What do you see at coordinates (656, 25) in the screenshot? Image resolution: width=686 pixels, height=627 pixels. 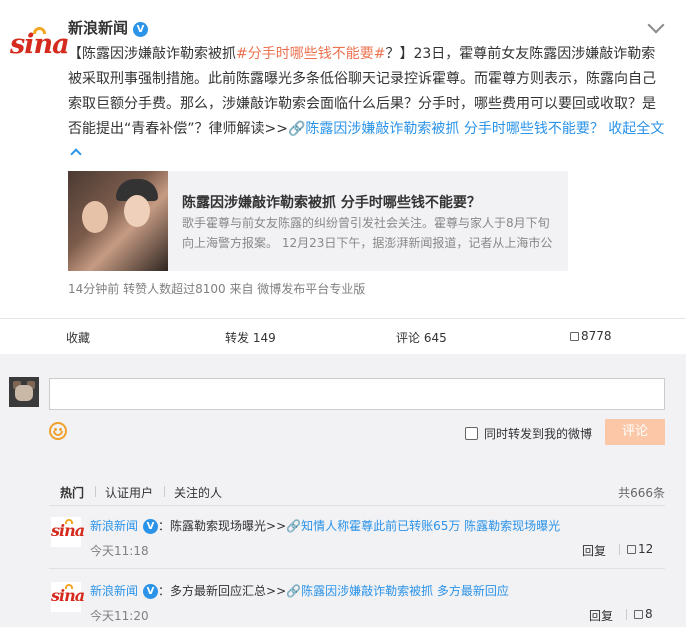 I see `chevron-down-icon` at bounding box center [656, 25].